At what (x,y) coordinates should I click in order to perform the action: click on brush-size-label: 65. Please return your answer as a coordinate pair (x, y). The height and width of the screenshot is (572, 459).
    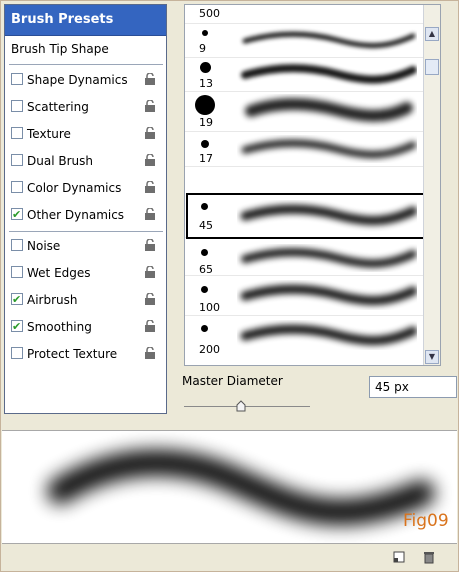
    Looking at the image, I should click on (206, 269).